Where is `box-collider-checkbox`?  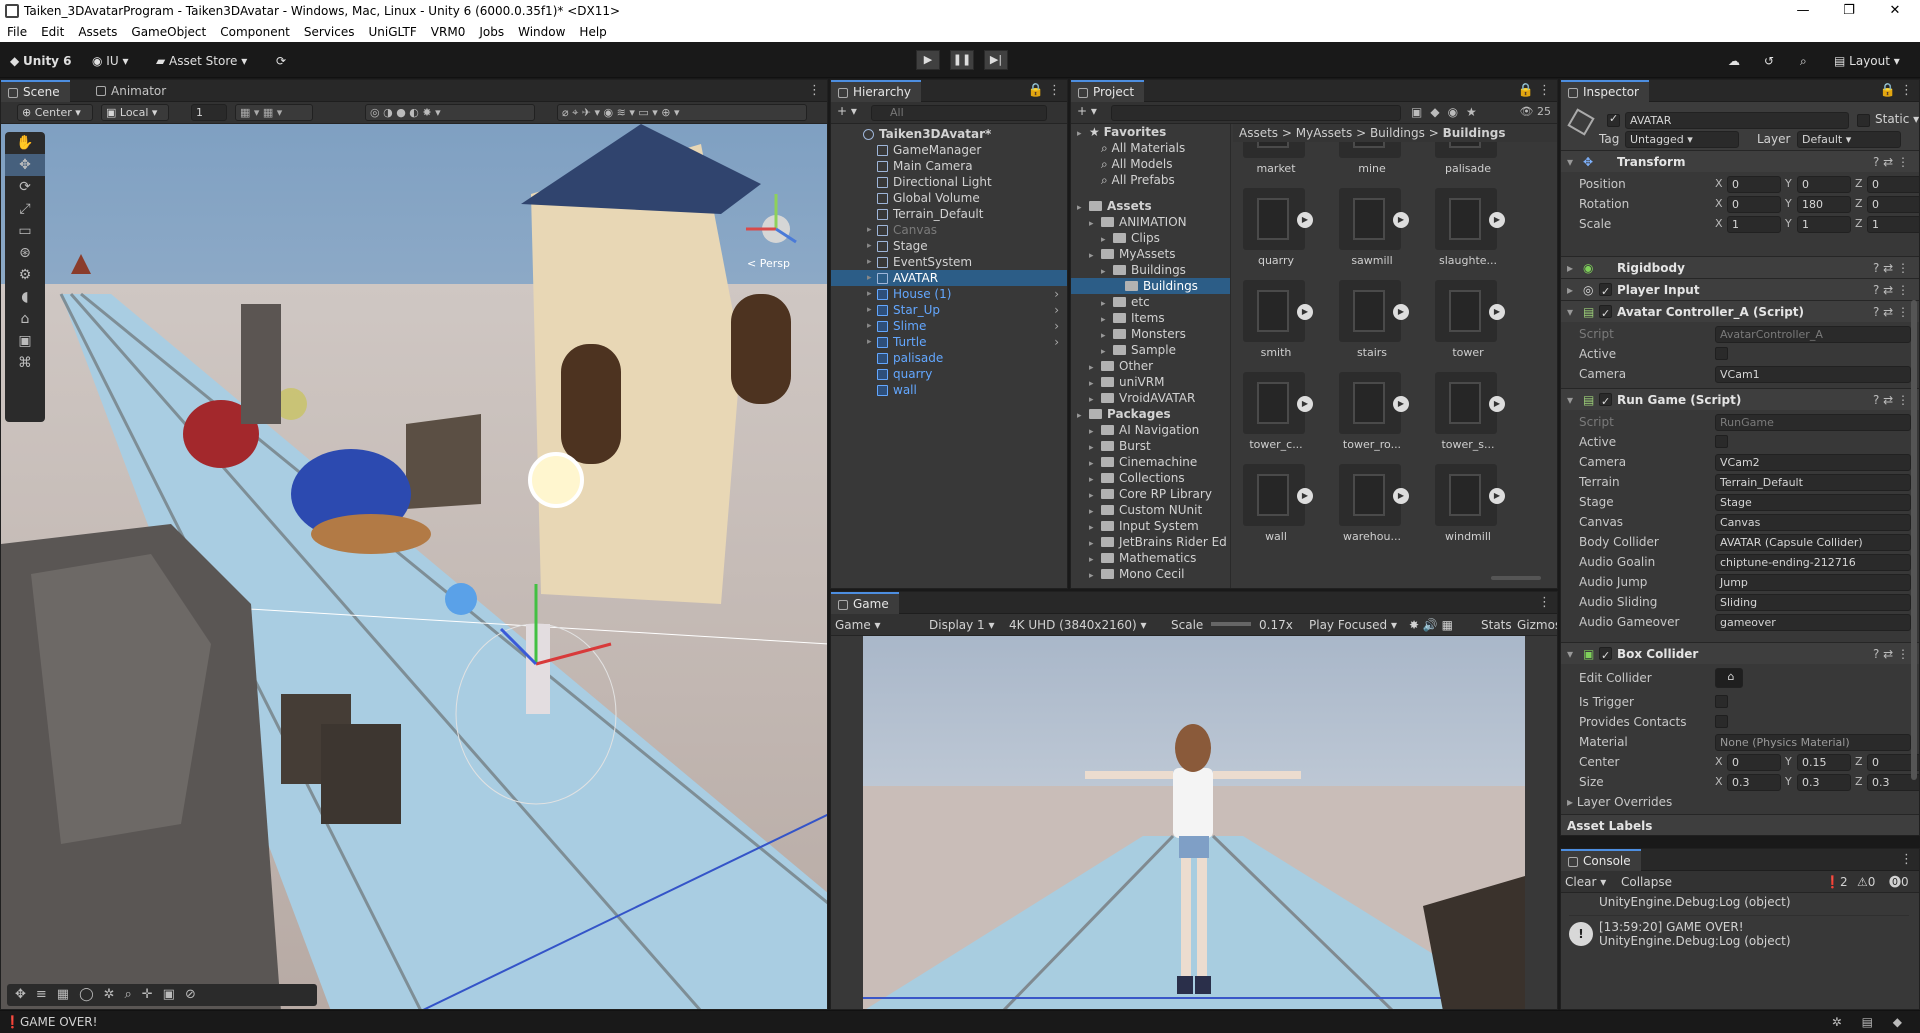
box-collider-checkbox is located at coordinates (1605, 656).